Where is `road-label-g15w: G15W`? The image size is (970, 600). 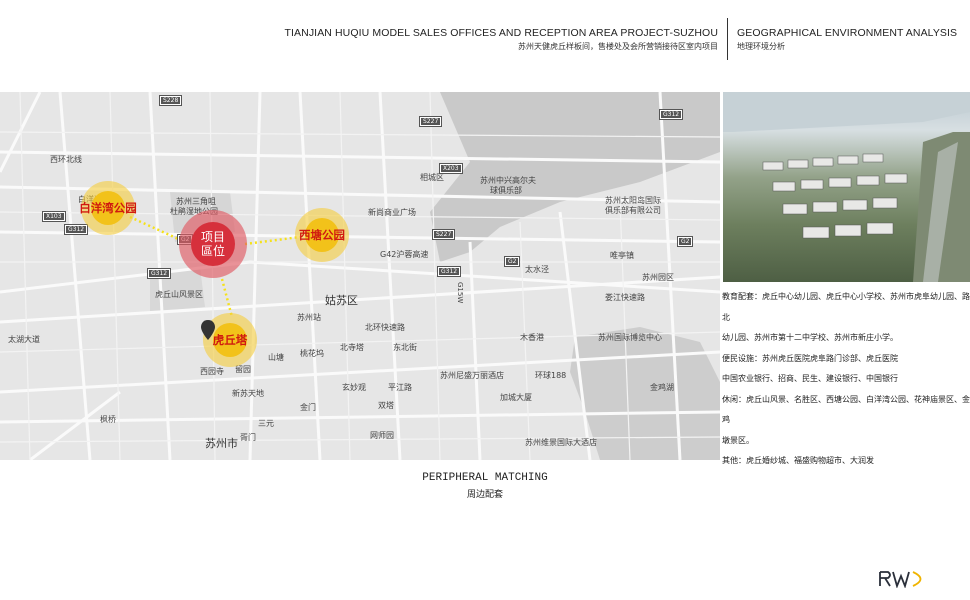
road-label-g15w: G15W is located at coordinates (460, 293).